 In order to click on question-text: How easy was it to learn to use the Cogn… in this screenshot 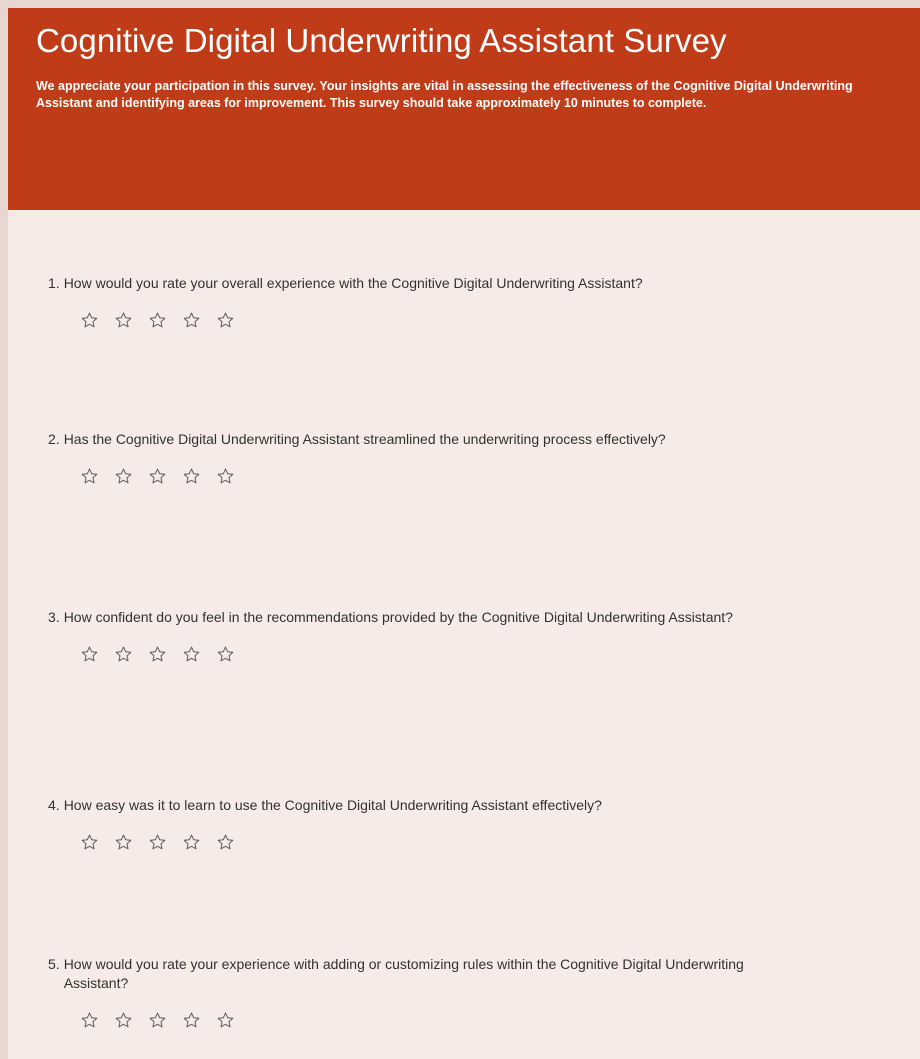, I will do `click(332, 805)`.